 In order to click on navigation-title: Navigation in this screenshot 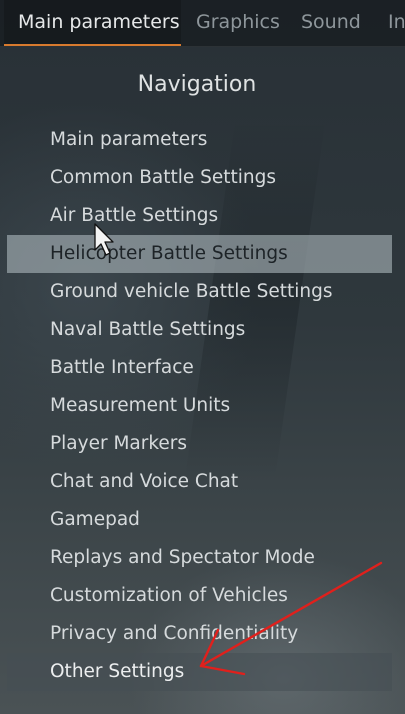, I will do `click(197, 84)`.